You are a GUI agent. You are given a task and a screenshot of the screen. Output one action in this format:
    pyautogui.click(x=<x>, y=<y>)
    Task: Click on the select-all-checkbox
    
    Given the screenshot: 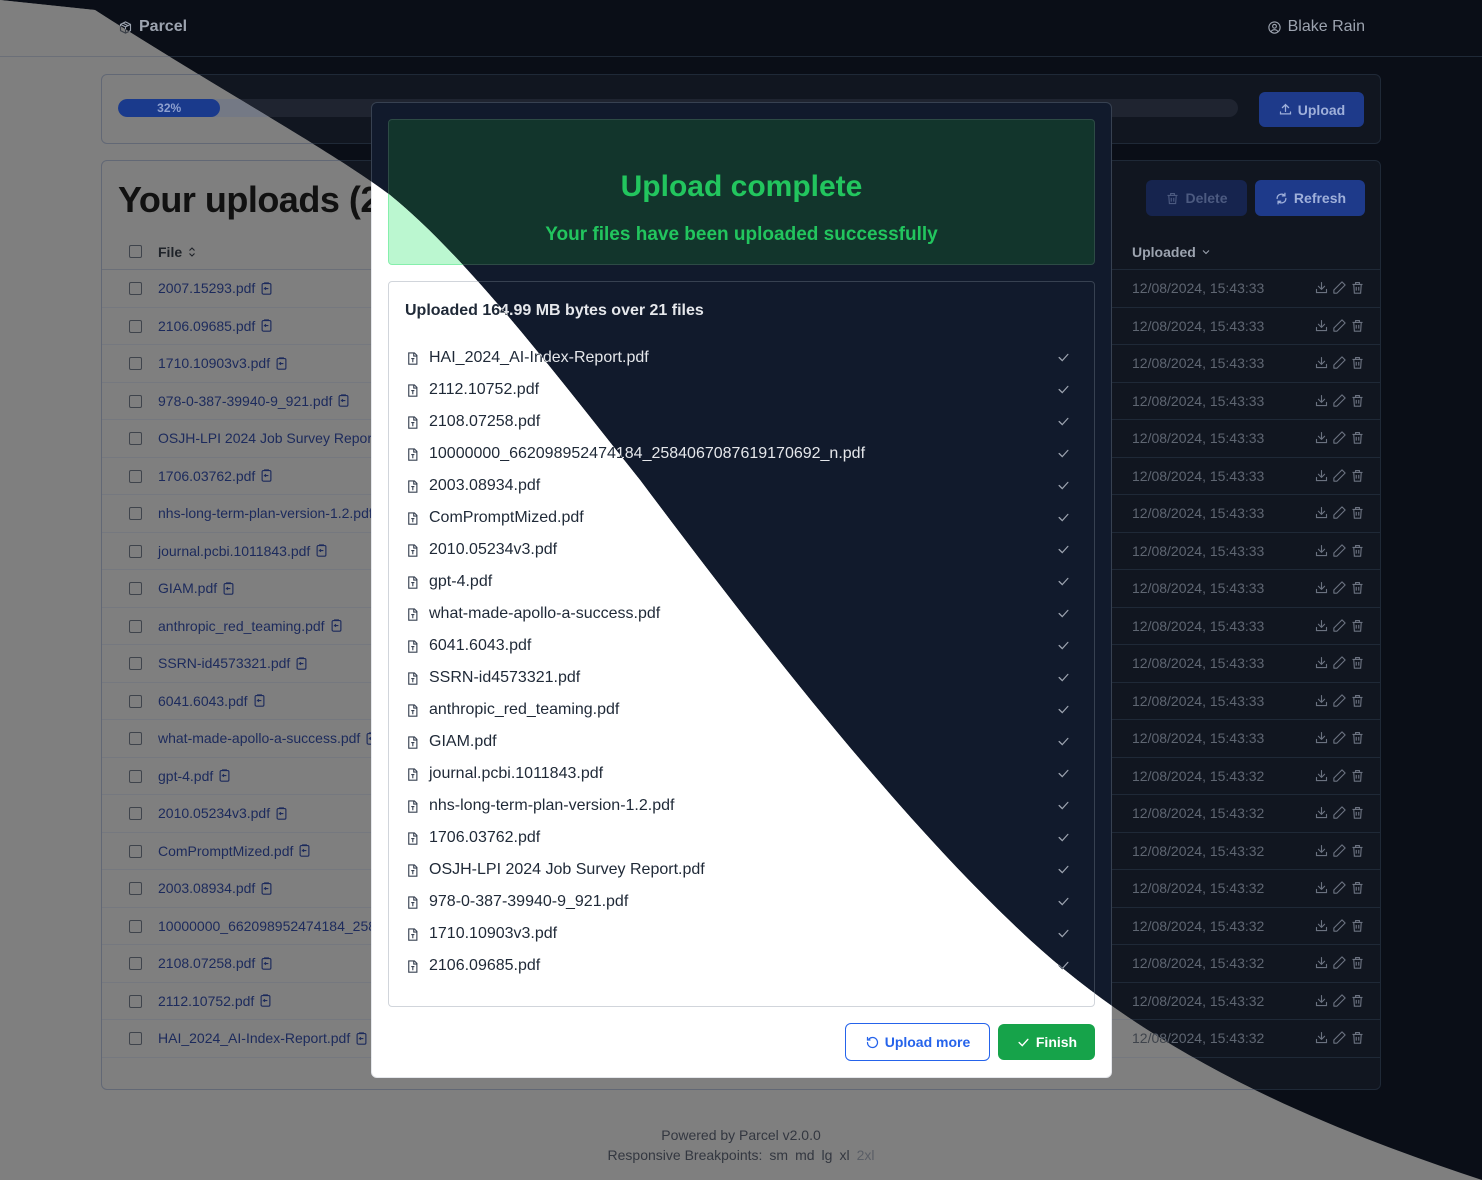 What is the action you would take?
    pyautogui.click(x=135, y=251)
    